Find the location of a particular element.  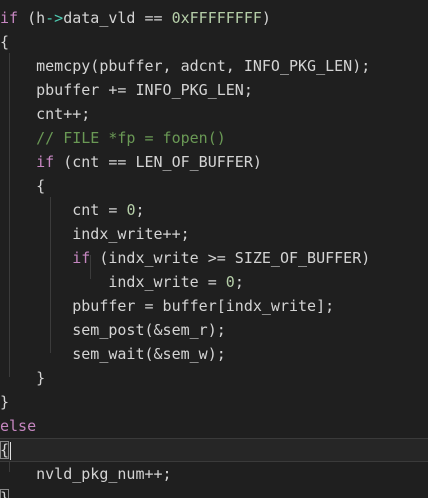

code-text: indx_write++; is located at coordinates (95, 234).